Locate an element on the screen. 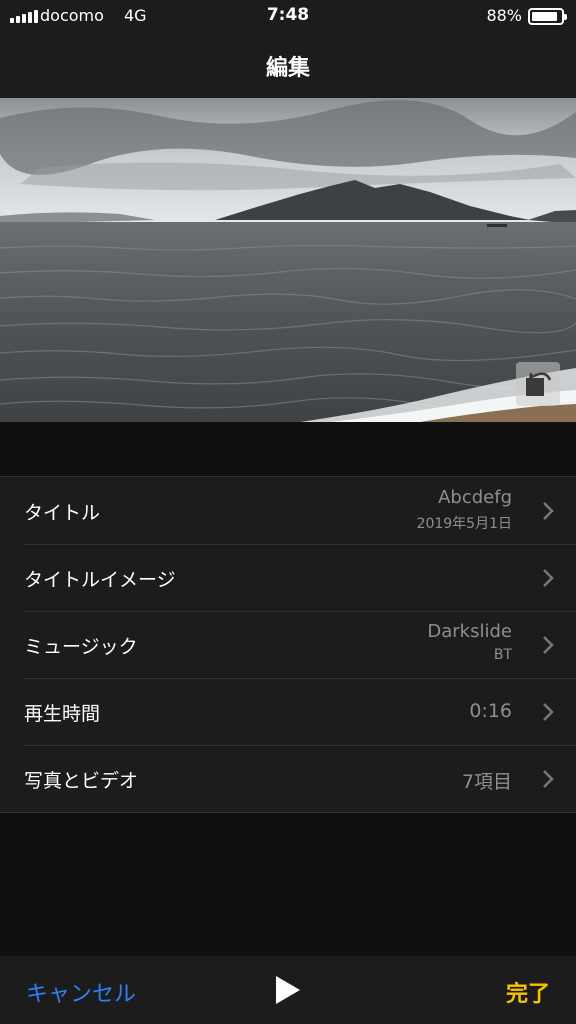  row-music-value: Darkslide is located at coordinates (469, 631).